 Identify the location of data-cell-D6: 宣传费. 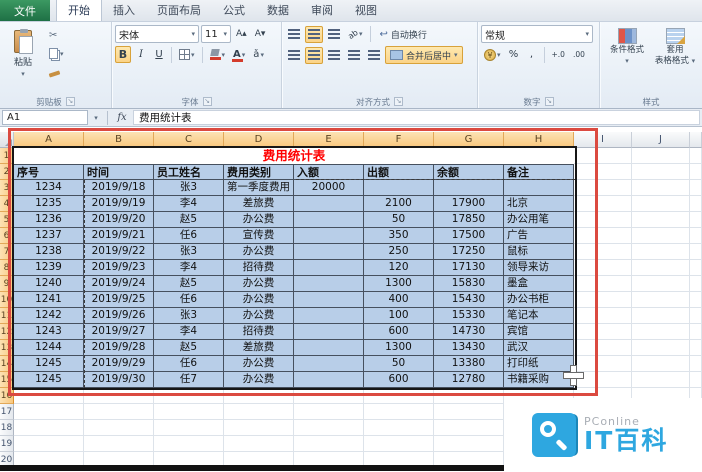
(259, 236).